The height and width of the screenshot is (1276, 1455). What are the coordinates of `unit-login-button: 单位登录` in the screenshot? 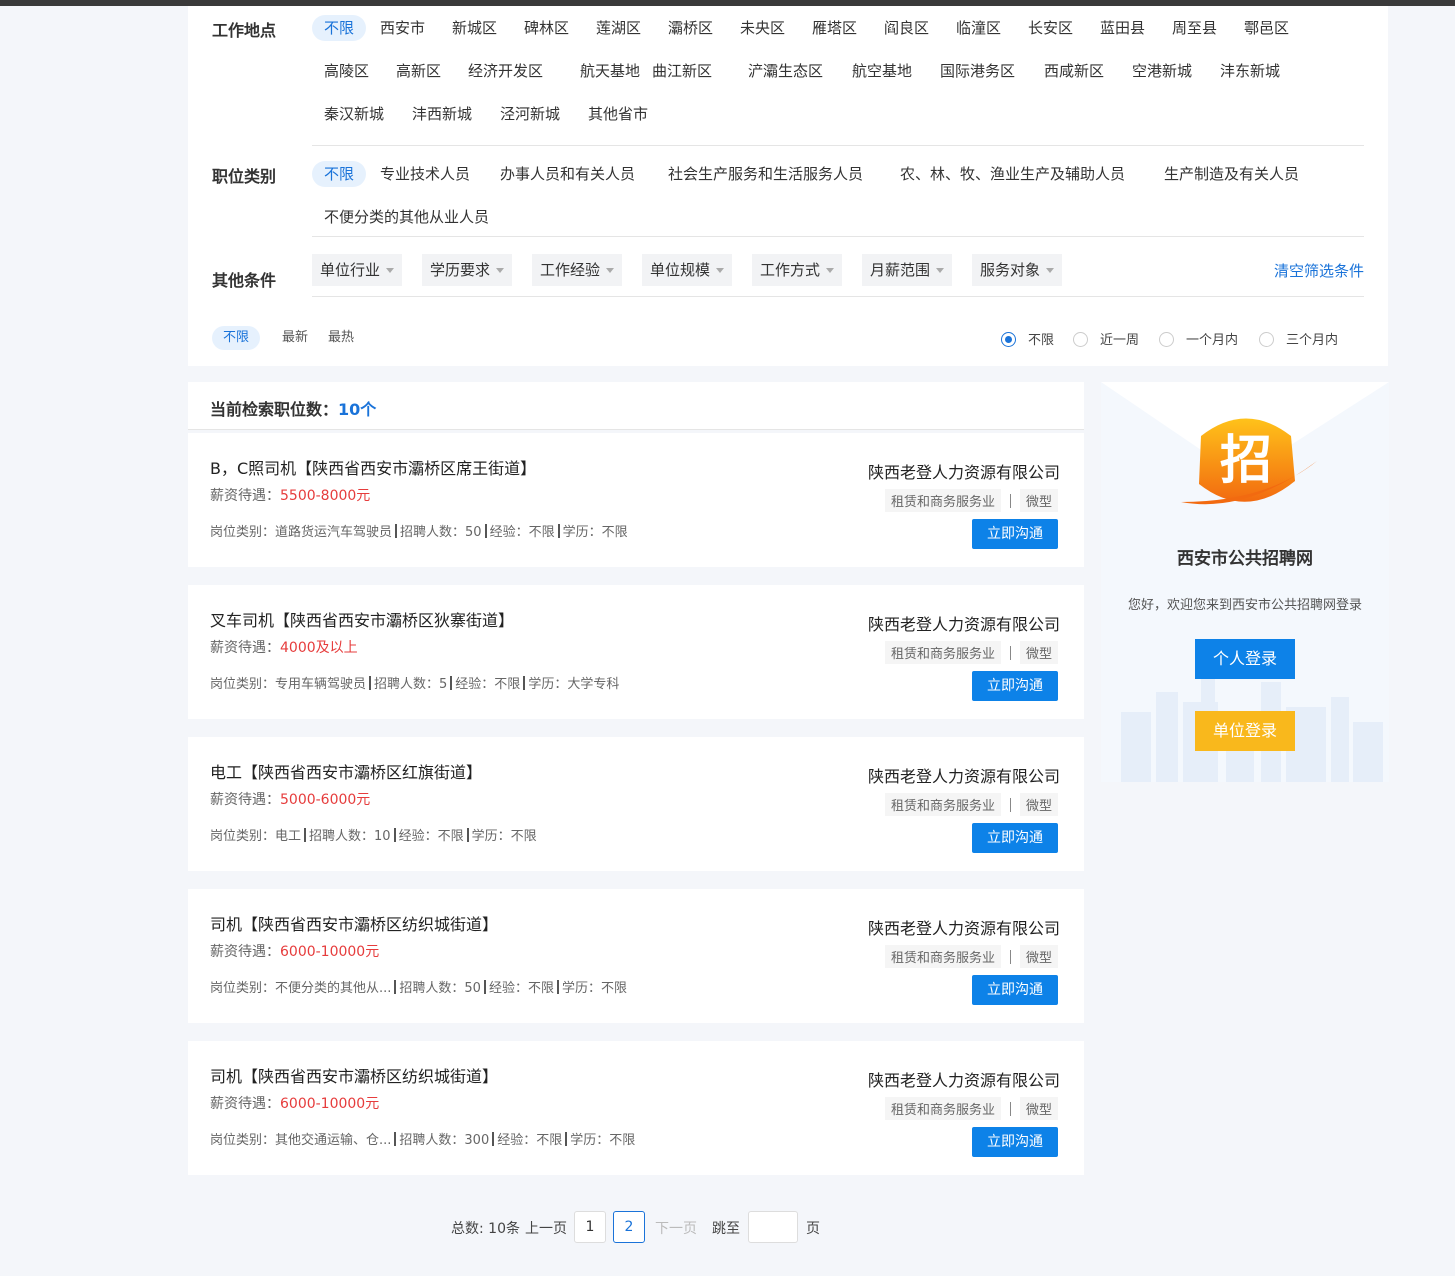 It's located at (1245, 731).